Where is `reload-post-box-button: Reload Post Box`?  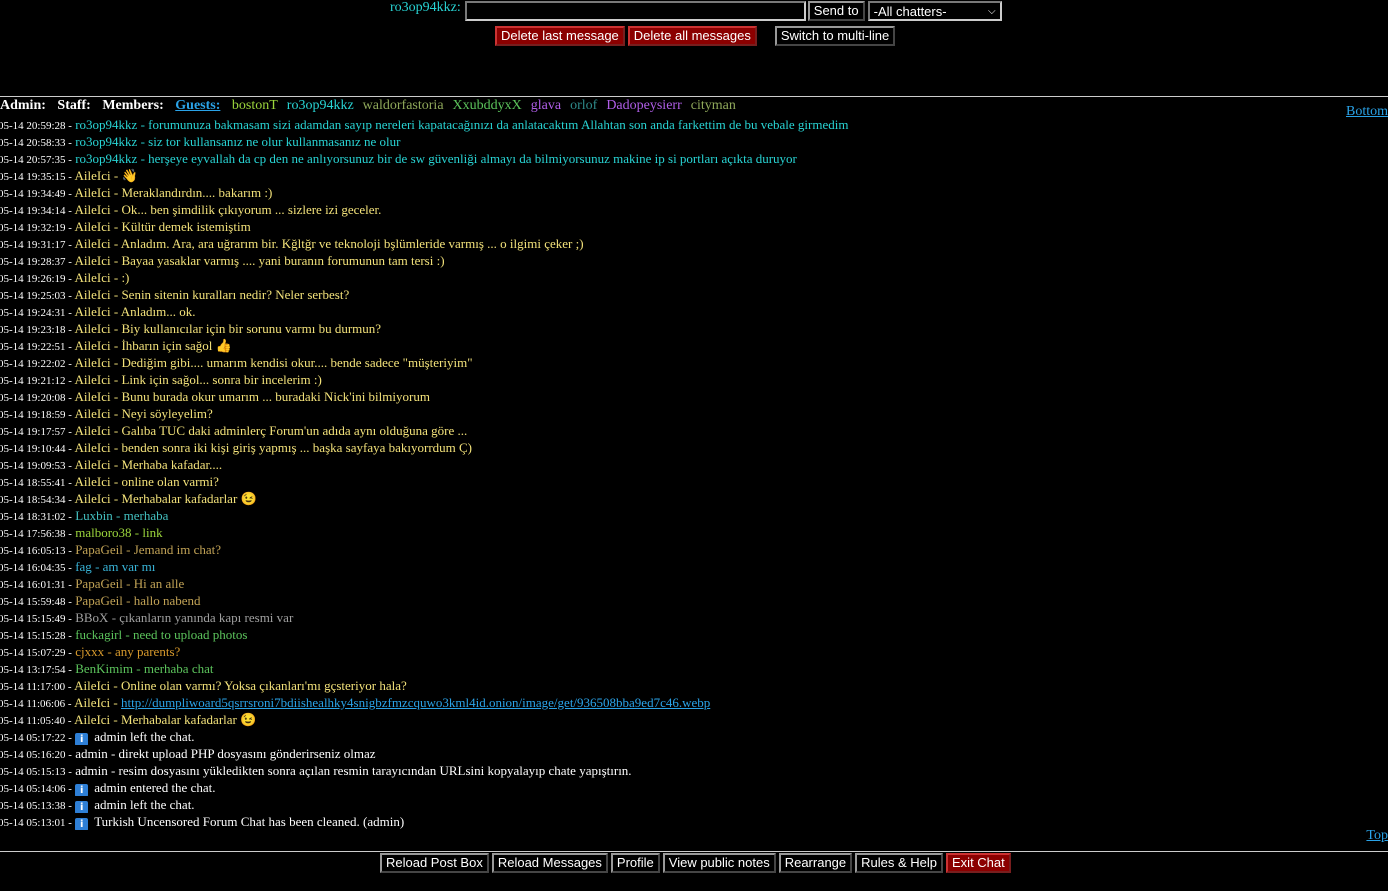
reload-post-box-button: Reload Post Box is located at coordinates (434, 863).